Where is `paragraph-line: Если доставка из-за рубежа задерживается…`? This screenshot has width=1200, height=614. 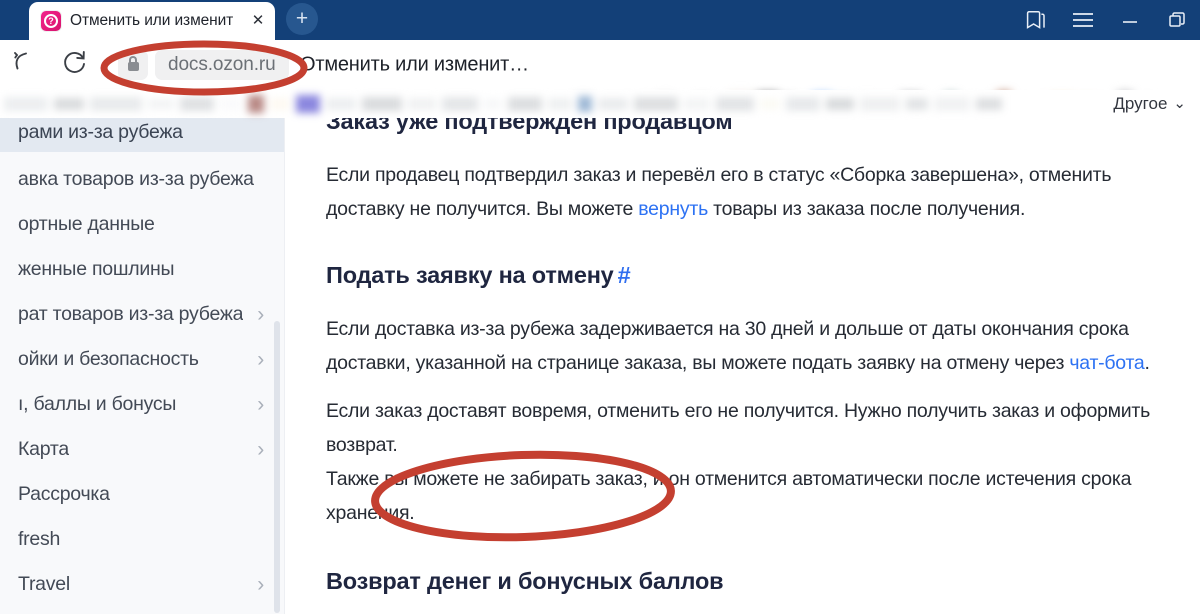
paragraph-line: Если доставка из-за рубежа задерживается… is located at coordinates (727, 329).